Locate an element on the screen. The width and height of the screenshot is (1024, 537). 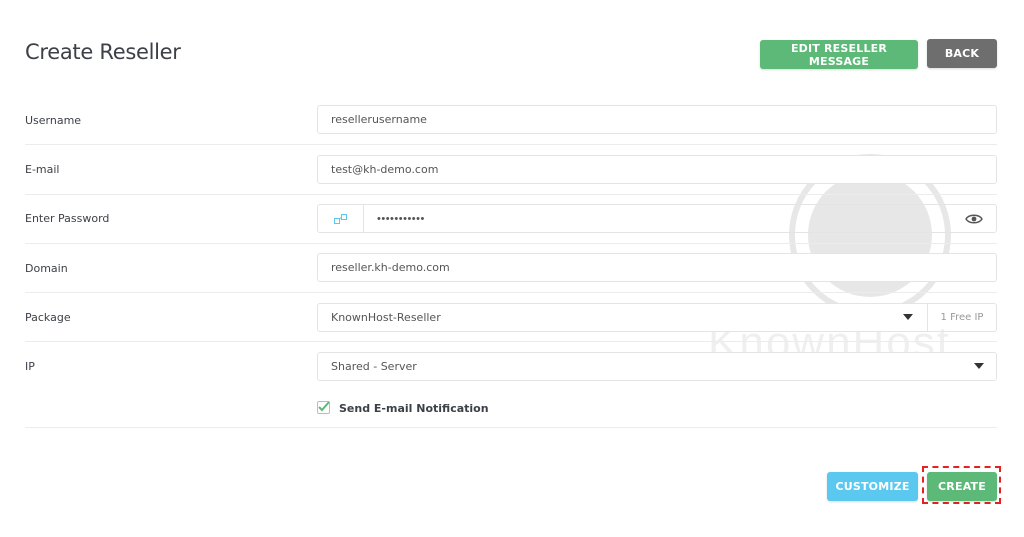
send-notification-checkbox is located at coordinates (323, 407).